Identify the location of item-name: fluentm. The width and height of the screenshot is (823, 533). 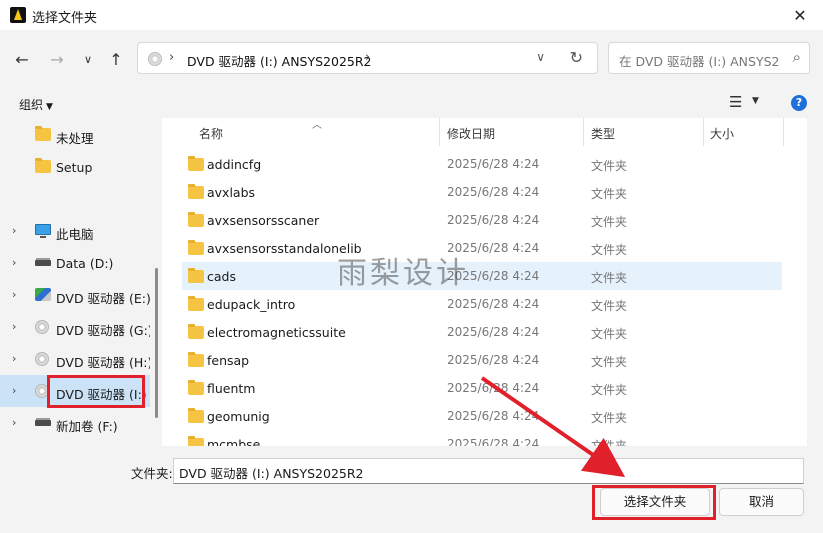
(231, 388).